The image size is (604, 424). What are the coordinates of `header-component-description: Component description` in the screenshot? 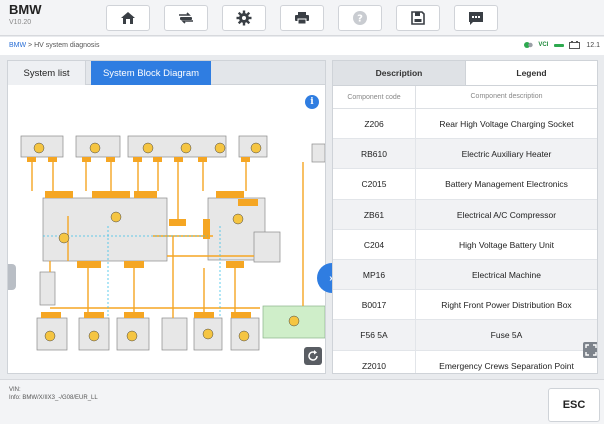 It's located at (506, 97).